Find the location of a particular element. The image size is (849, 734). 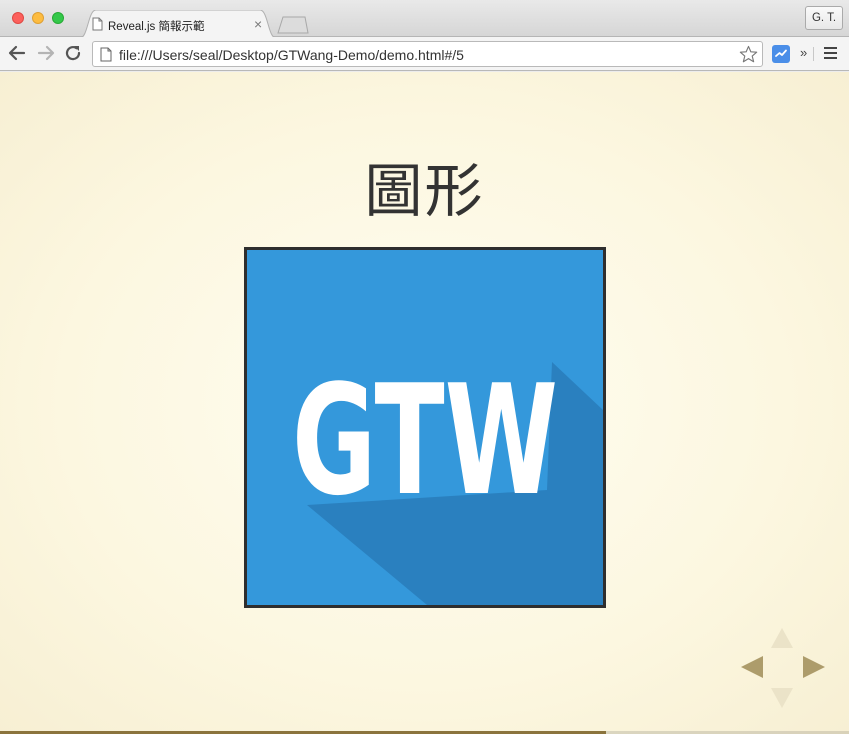

profile-button: G. T. is located at coordinates (824, 18).